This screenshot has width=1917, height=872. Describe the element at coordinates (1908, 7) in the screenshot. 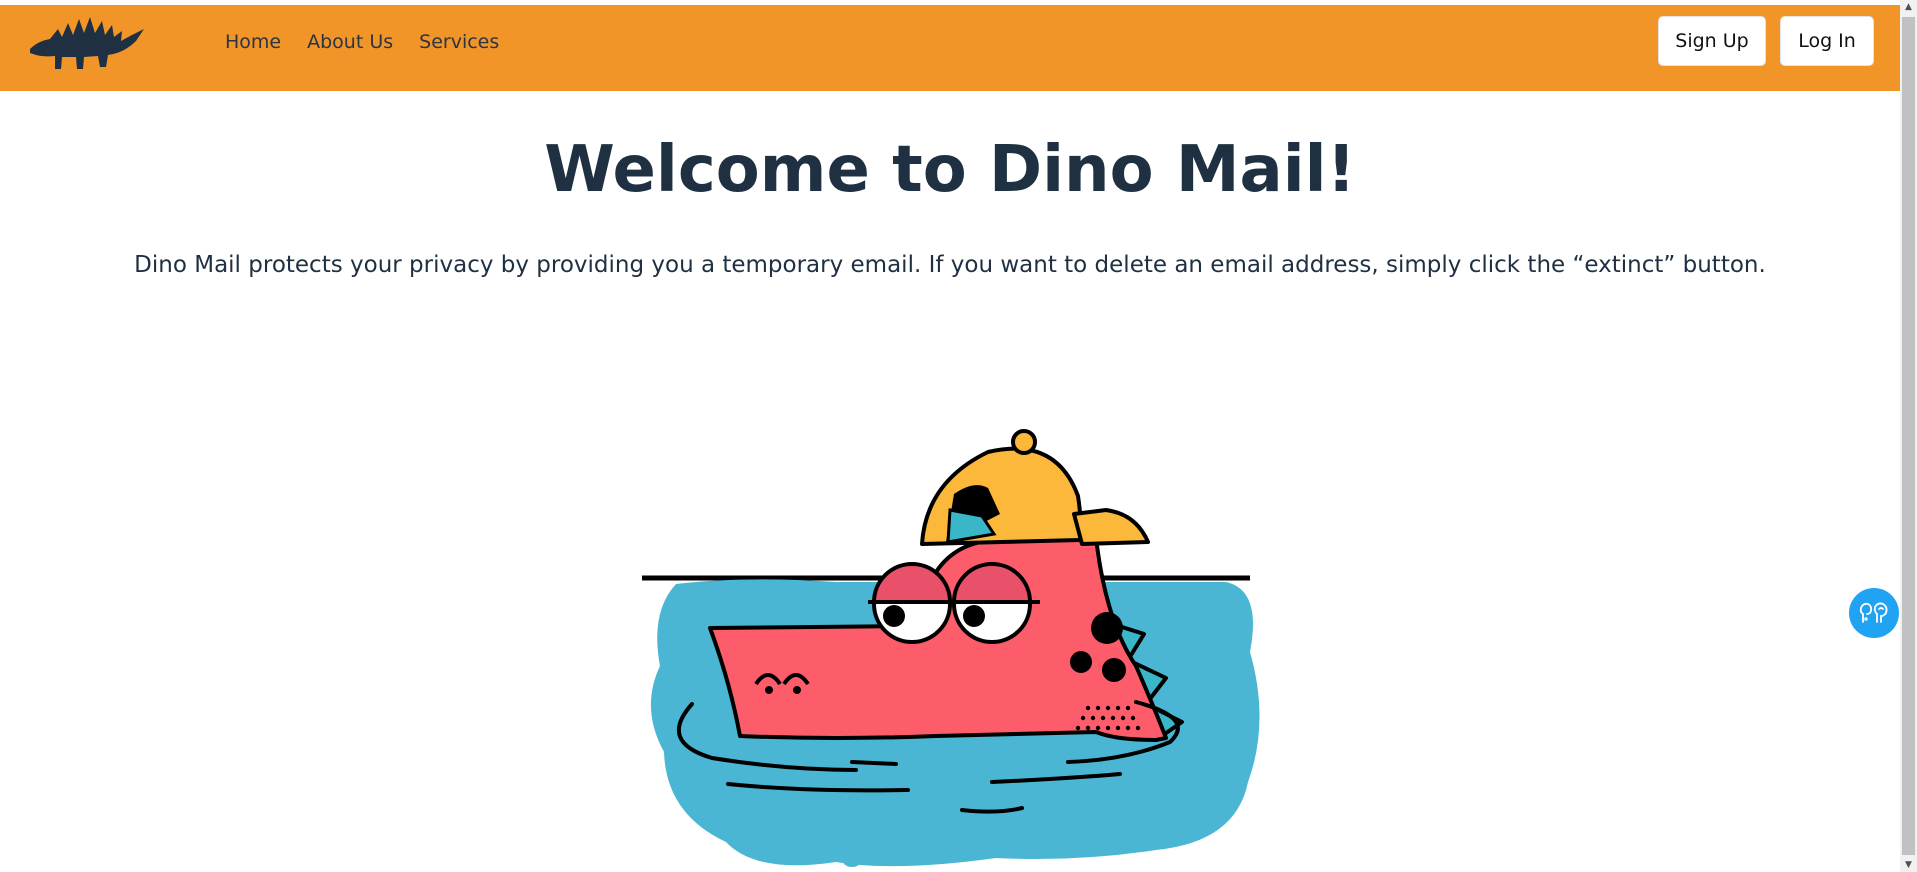

I see `scroll-up-arrow-icon: ▲` at that location.